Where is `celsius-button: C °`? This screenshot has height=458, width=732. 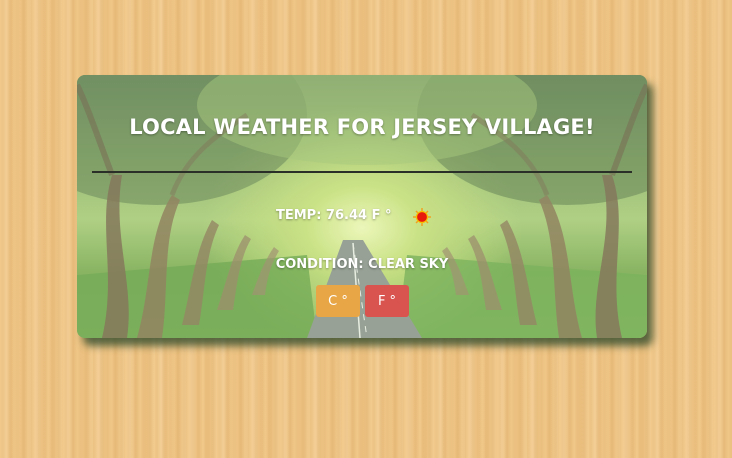 celsius-button: C ° is located at coordinates (338, 301).